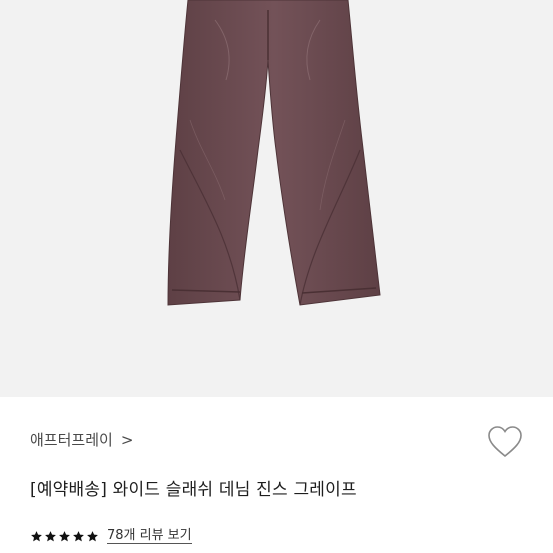 This screenshot has width=553, height=553. I want to click on heart-outline-icon, so click(505, 442).